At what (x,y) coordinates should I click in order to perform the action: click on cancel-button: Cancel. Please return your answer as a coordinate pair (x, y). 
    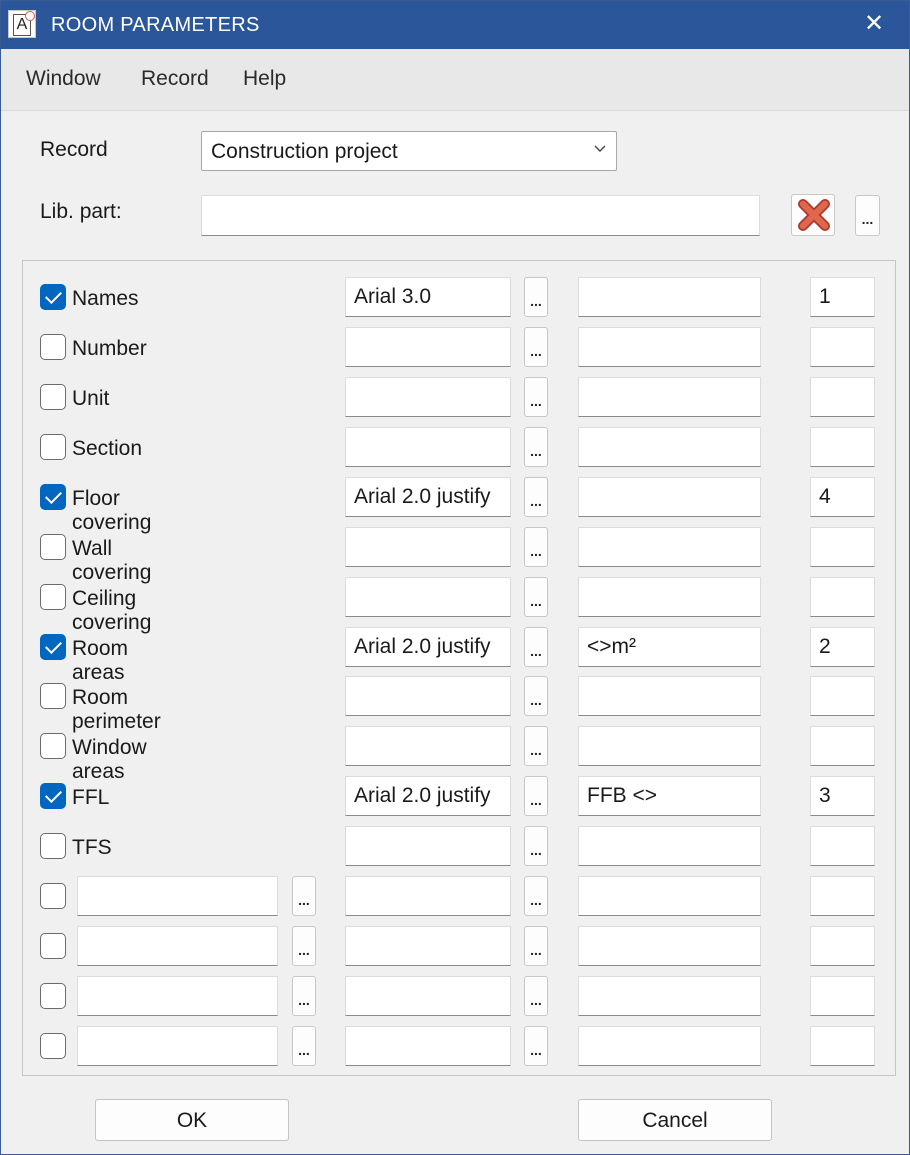
    Looking at the image, I should click on (675, 1120).